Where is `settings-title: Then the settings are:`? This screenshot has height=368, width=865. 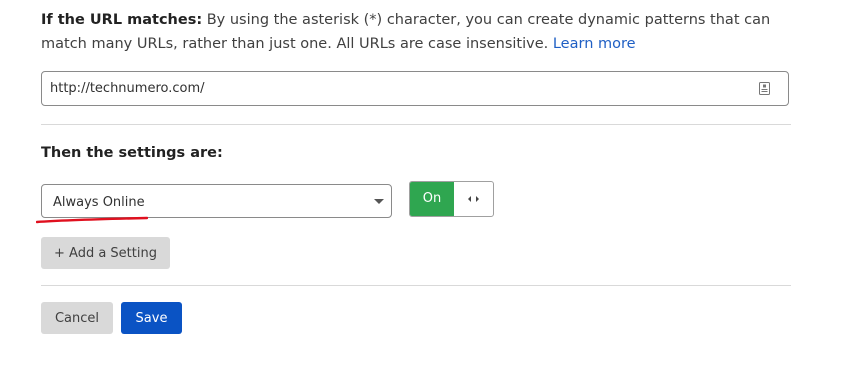 settings-title: Then the settings are: is located at coordinates (132, 153).